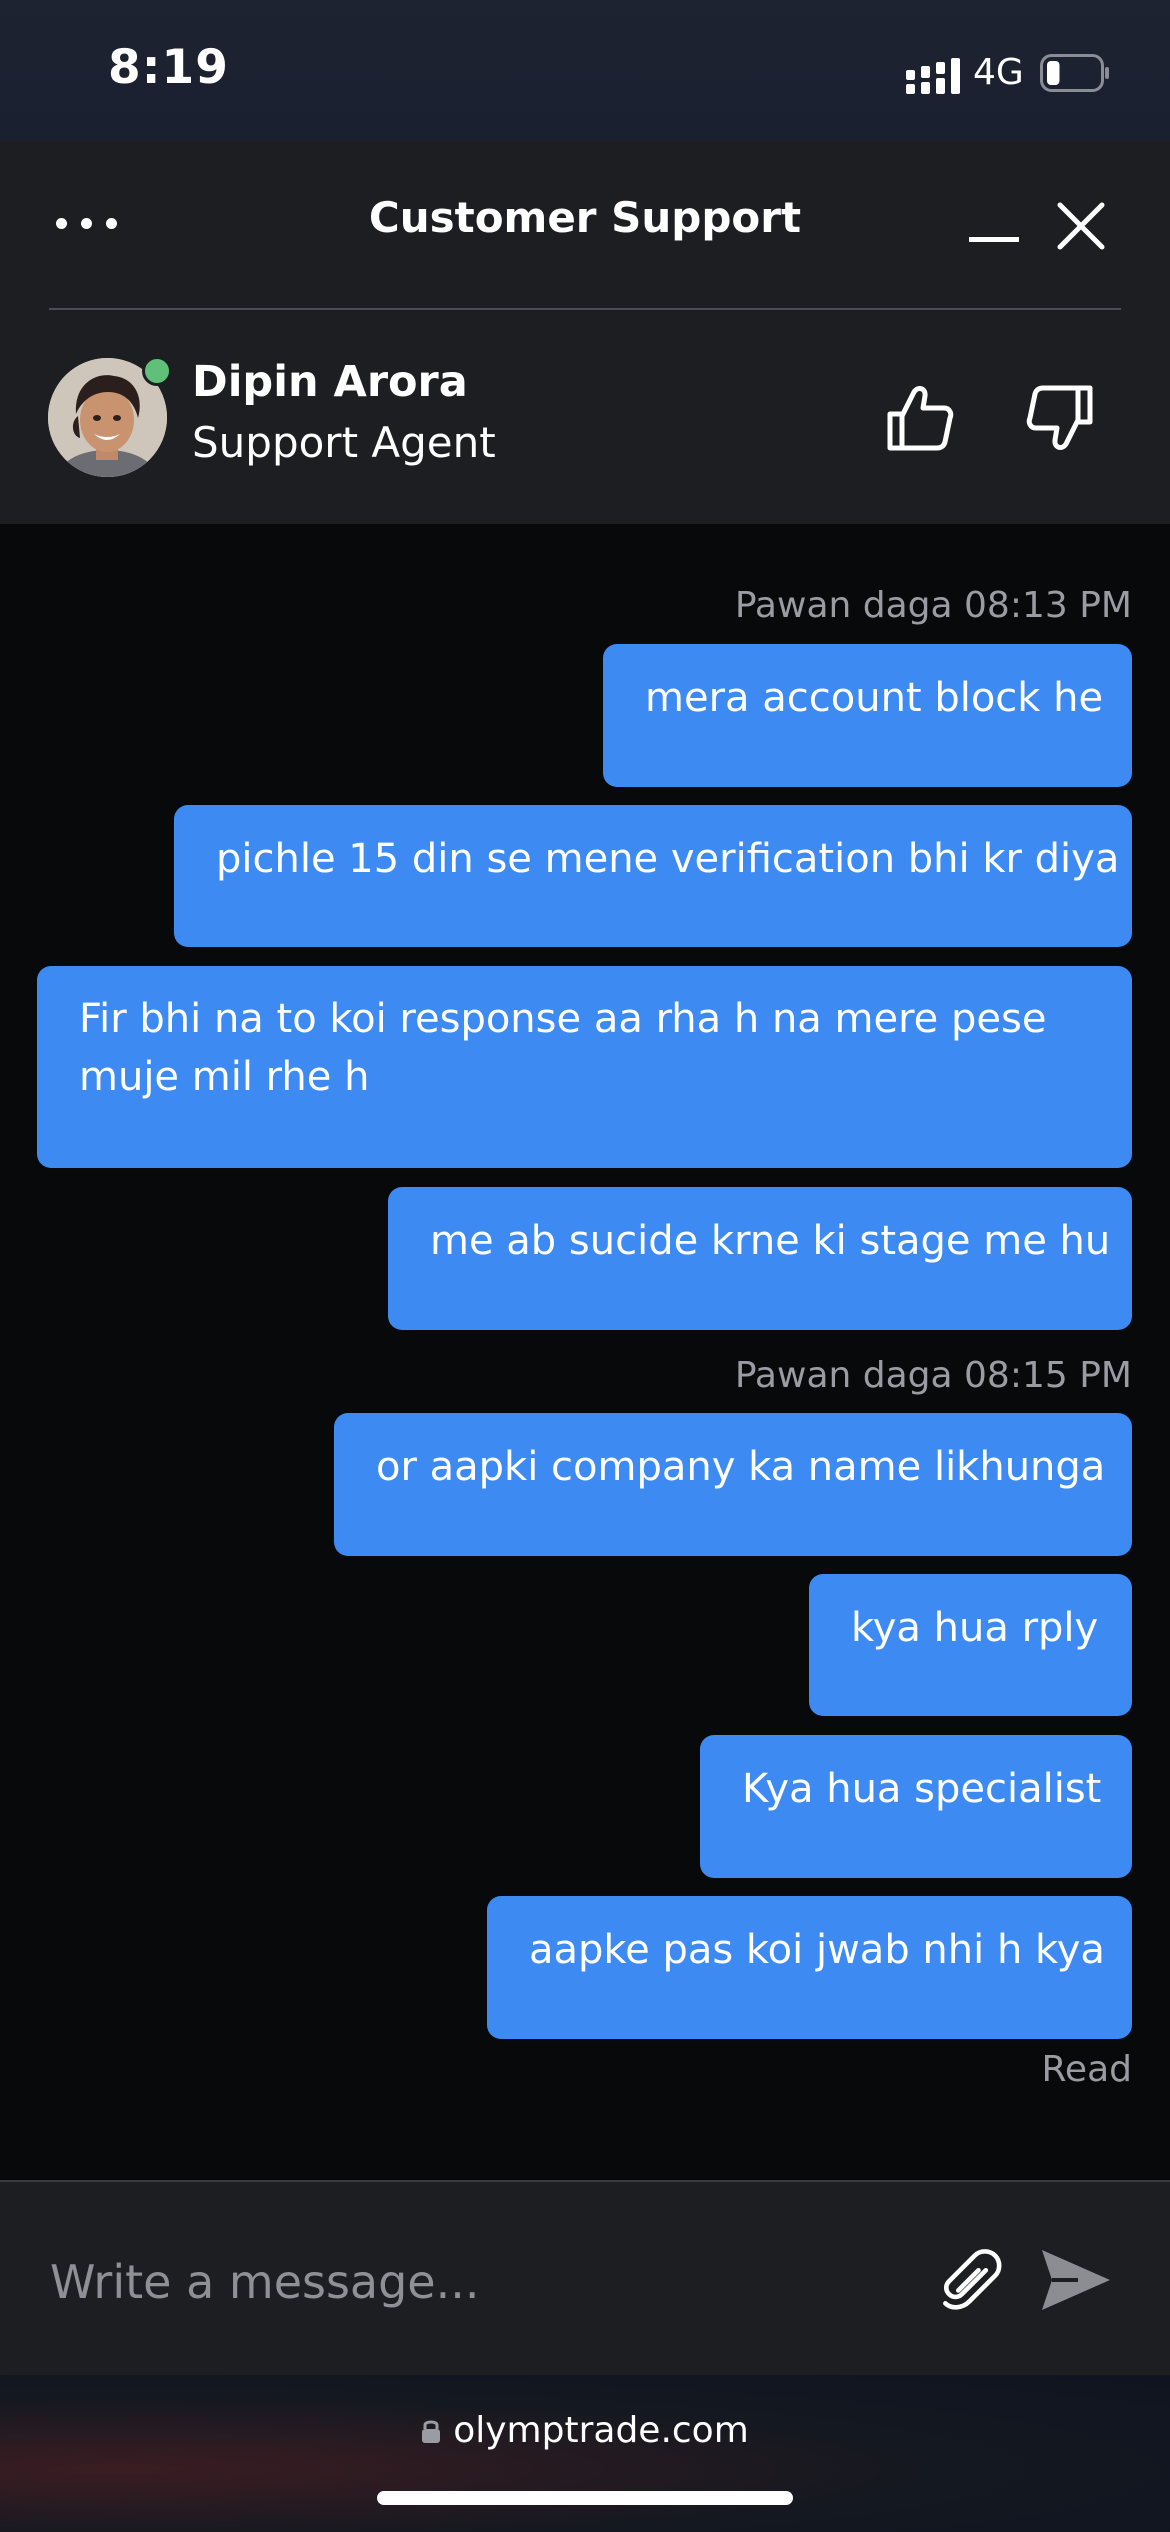 This screenshot has height=2532, width=1170. I want to click on agent-role: Support Agent, so click(344, 442).